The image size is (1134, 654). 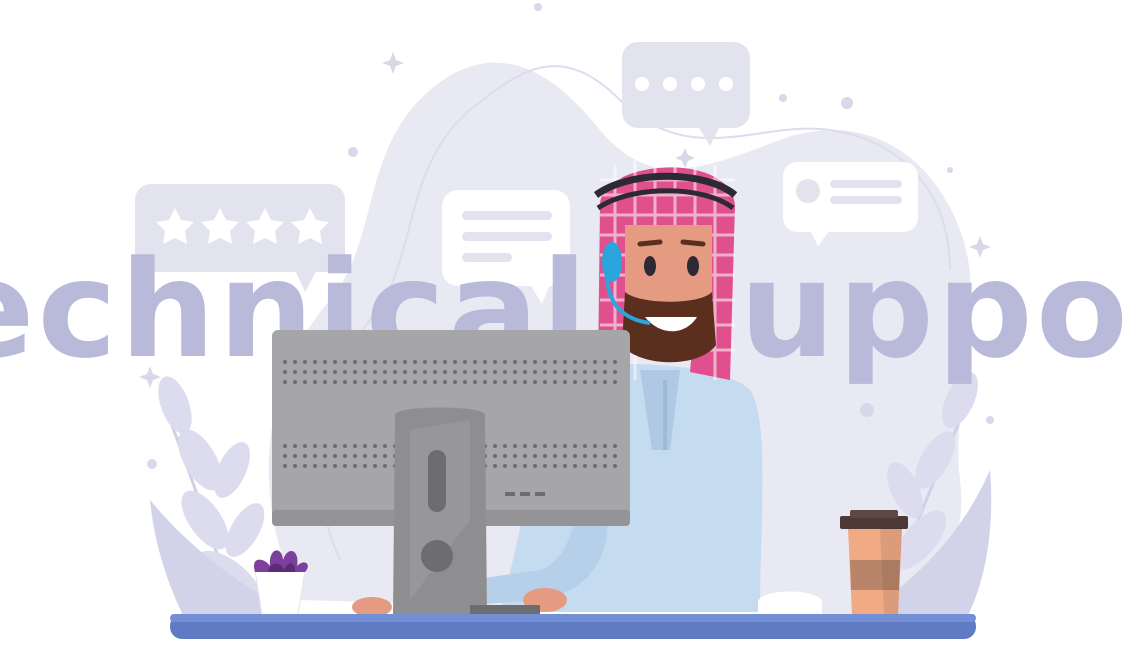 What do you see at coordinates (437, 556) in the screenshot?
I see `stand-knob` at bounding box center [437, 556].